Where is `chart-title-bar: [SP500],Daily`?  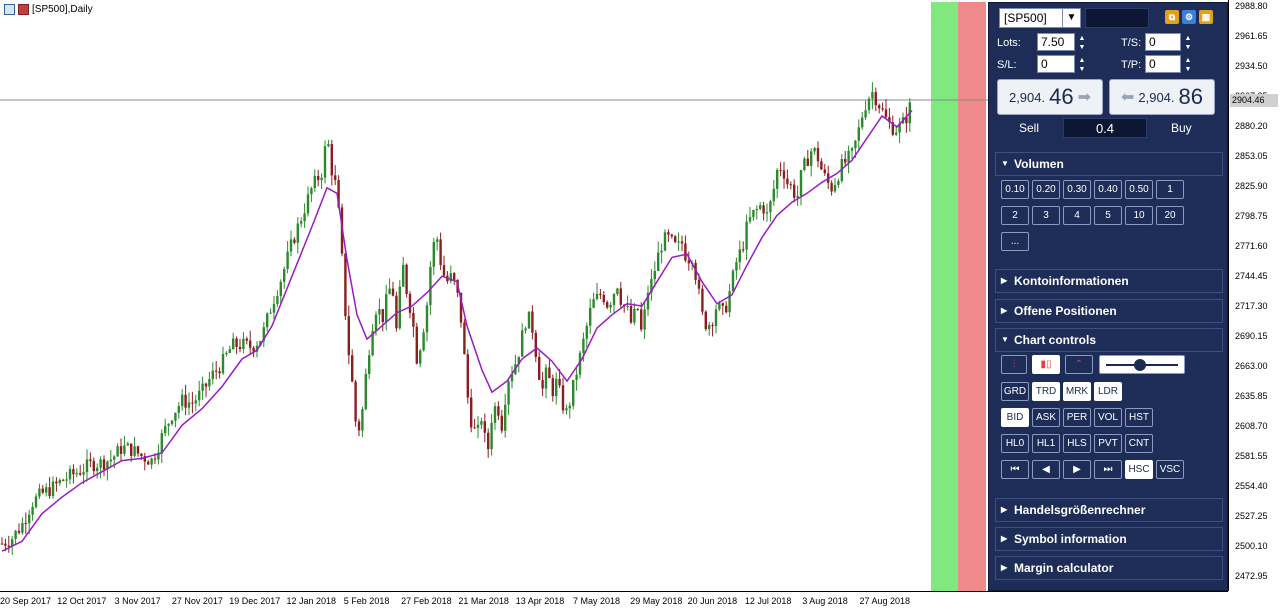 chart-title-bar: [SP500],Daily is located at coordinates (48, 9).